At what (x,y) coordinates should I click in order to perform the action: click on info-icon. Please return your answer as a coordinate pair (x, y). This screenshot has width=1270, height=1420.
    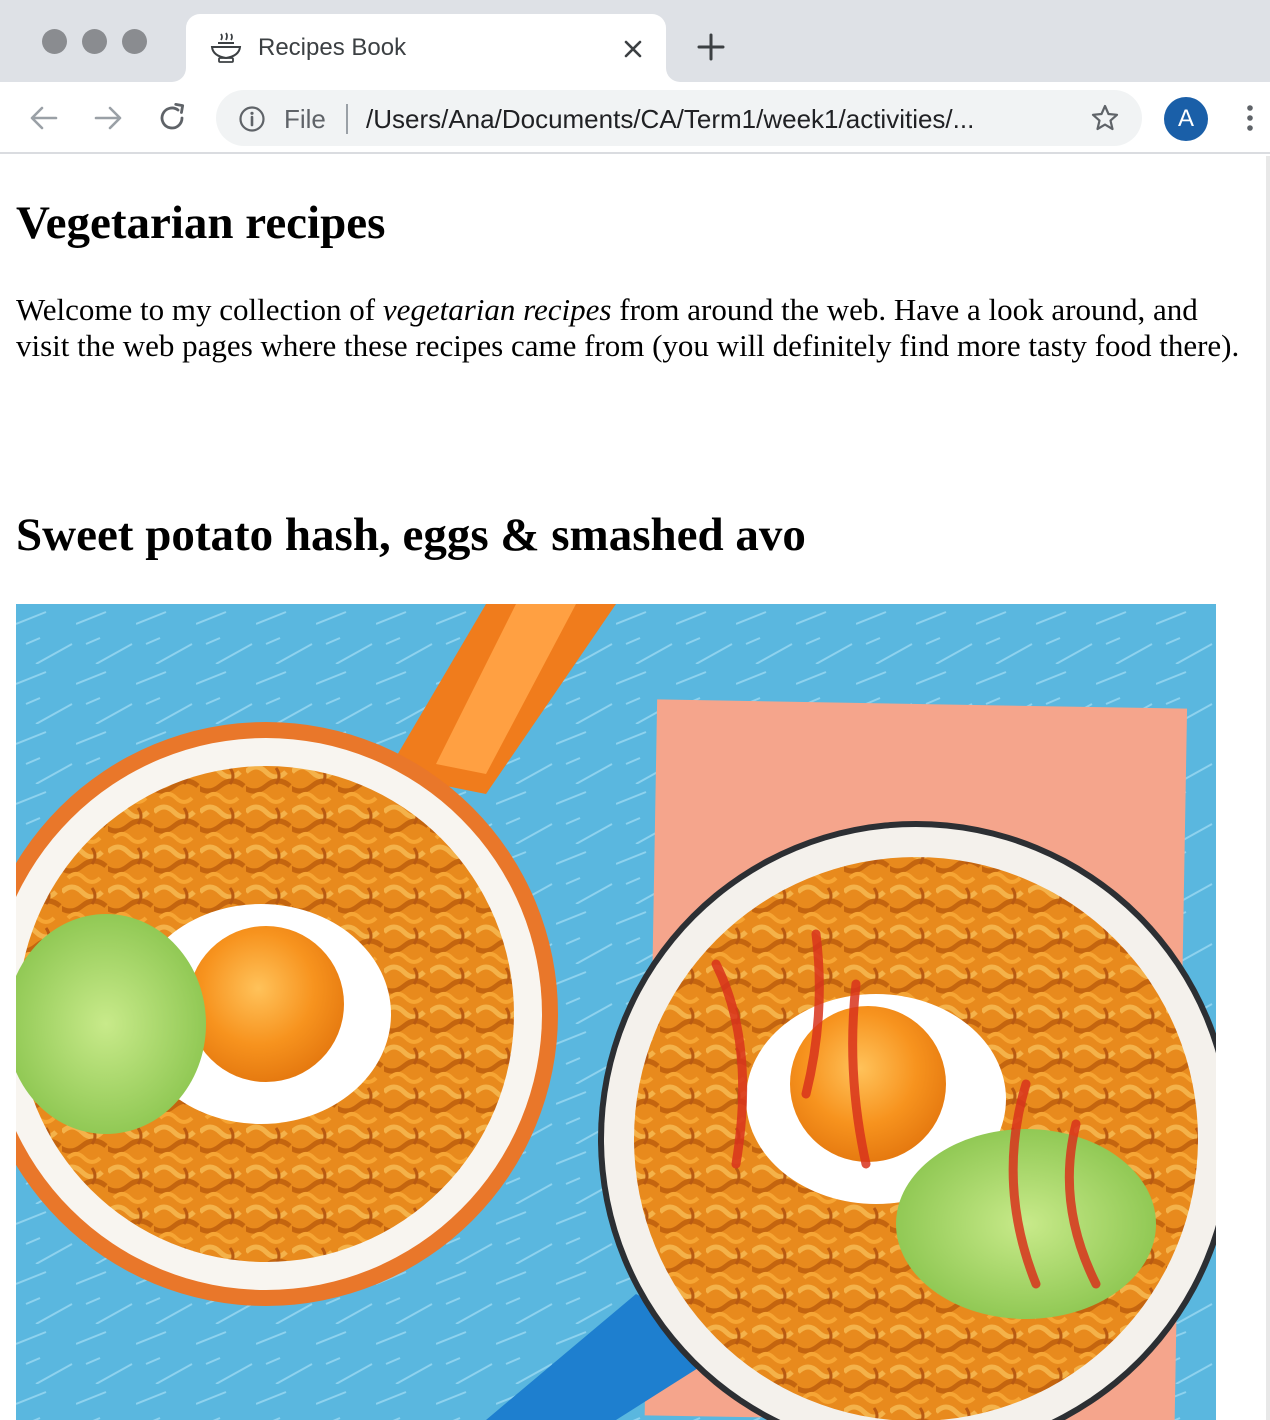
    Looking at the image, I should click on (252, 119).